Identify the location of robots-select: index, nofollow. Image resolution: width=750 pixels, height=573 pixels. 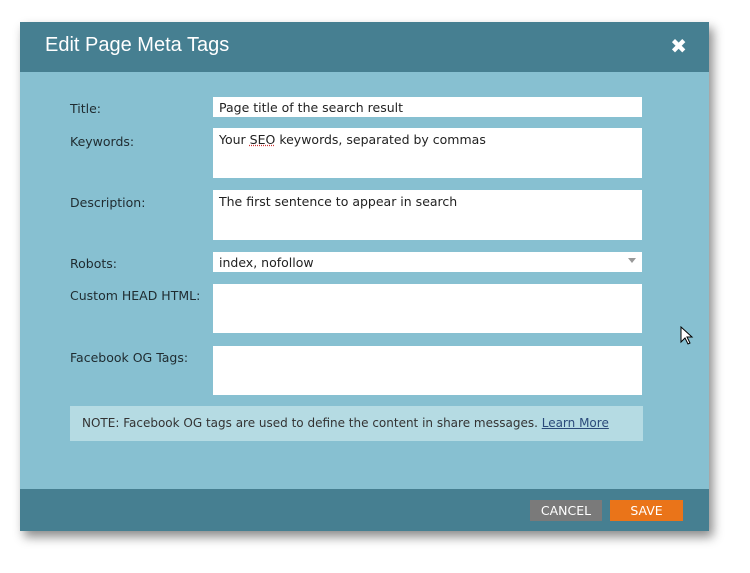
(427, 262).